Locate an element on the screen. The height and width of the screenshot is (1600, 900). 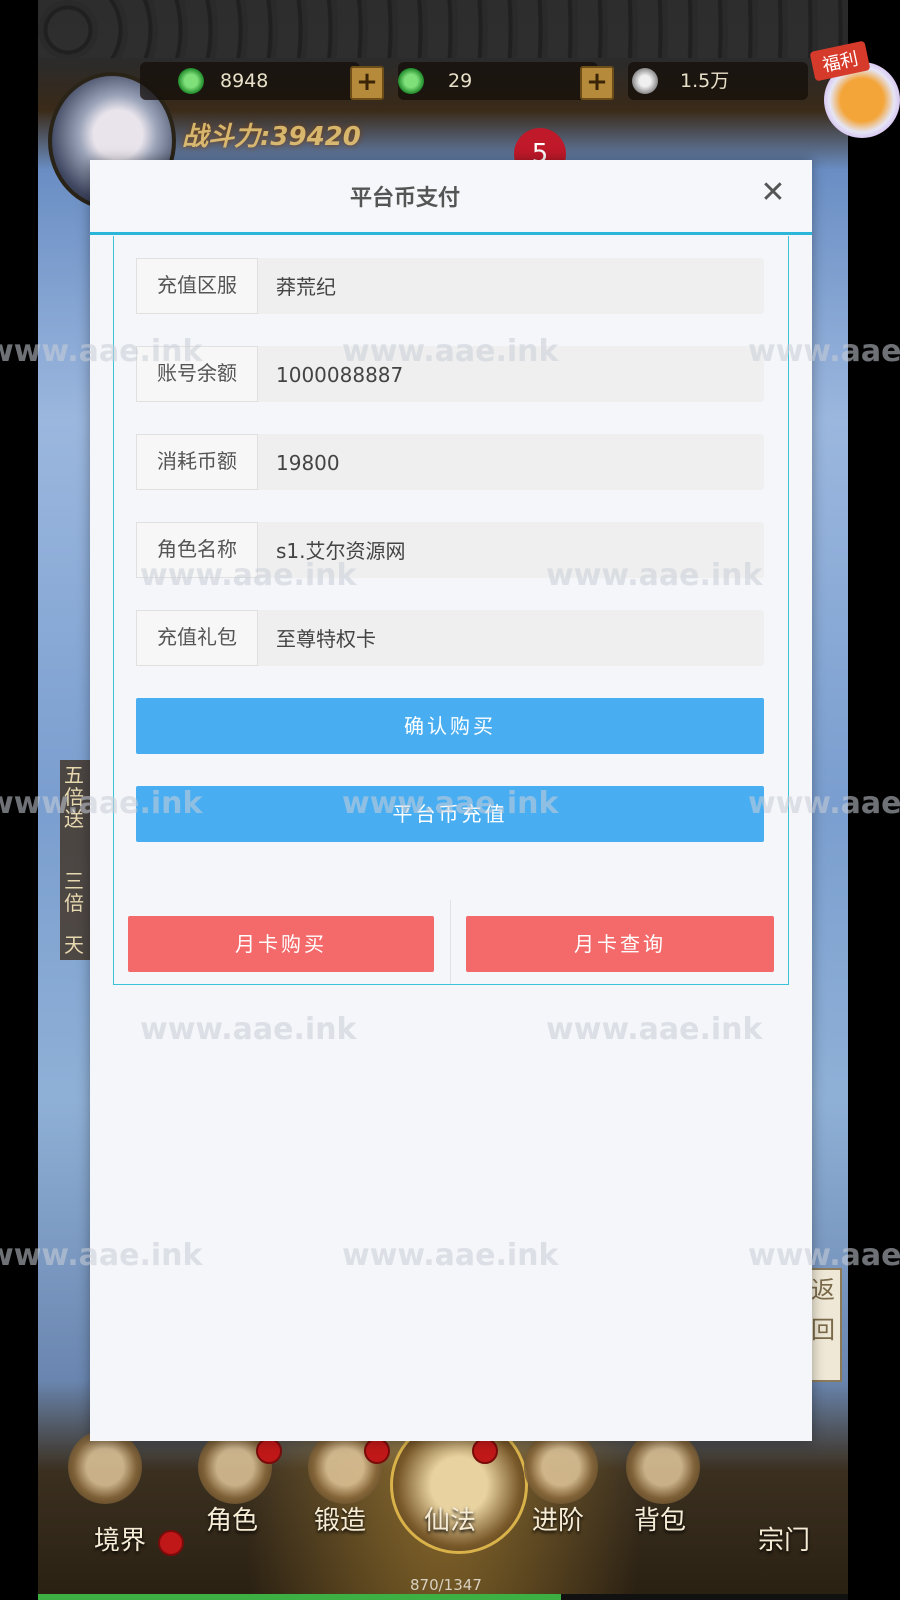
balance-field: 1000088887 is located at coordinates (511, 374).